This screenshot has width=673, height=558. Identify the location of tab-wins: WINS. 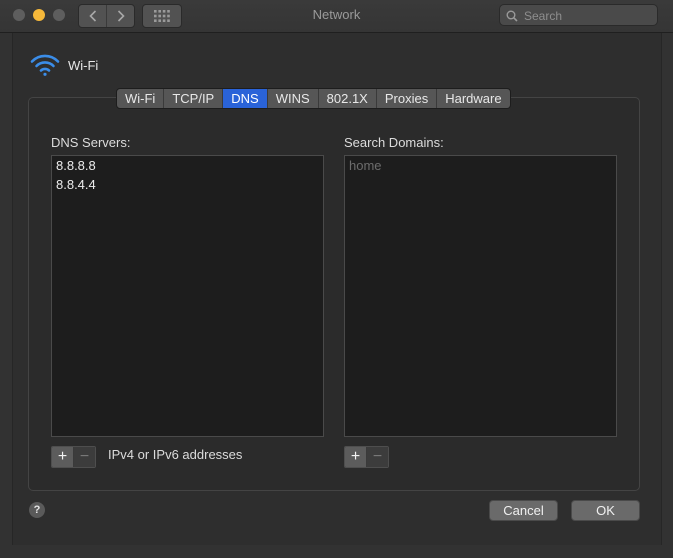
(293, 98).